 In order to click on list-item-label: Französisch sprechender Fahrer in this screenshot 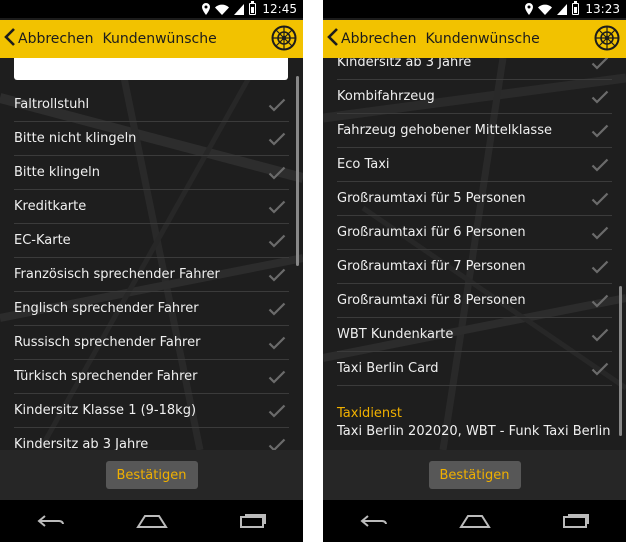, I will do `click(117, 274)`.